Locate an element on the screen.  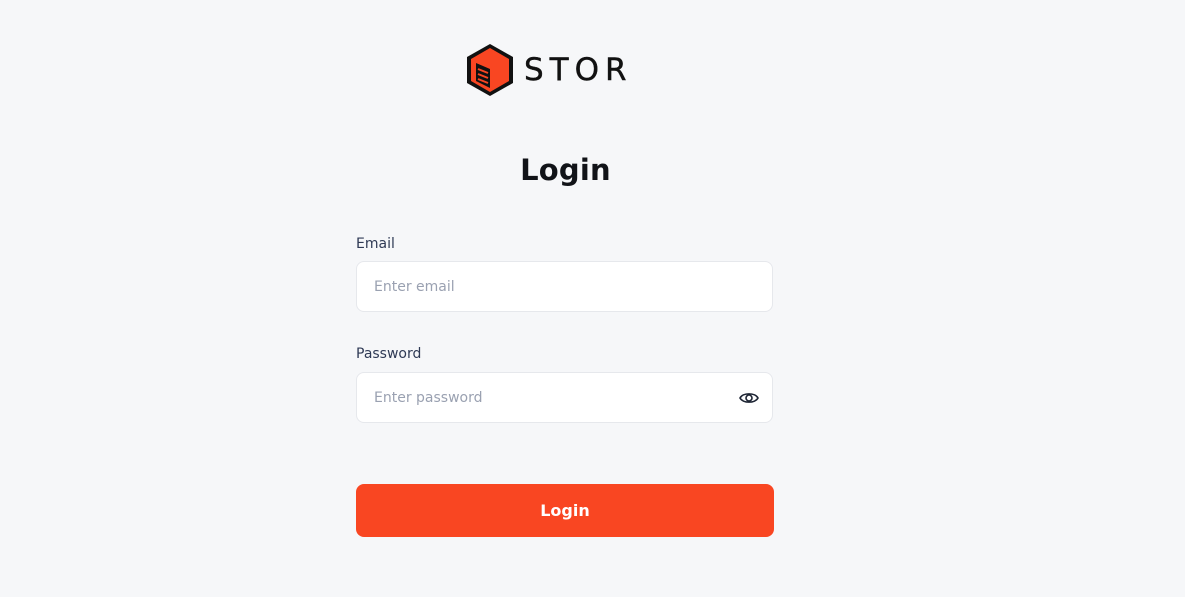
box-logo-icon is located at coordinates (490, 70).